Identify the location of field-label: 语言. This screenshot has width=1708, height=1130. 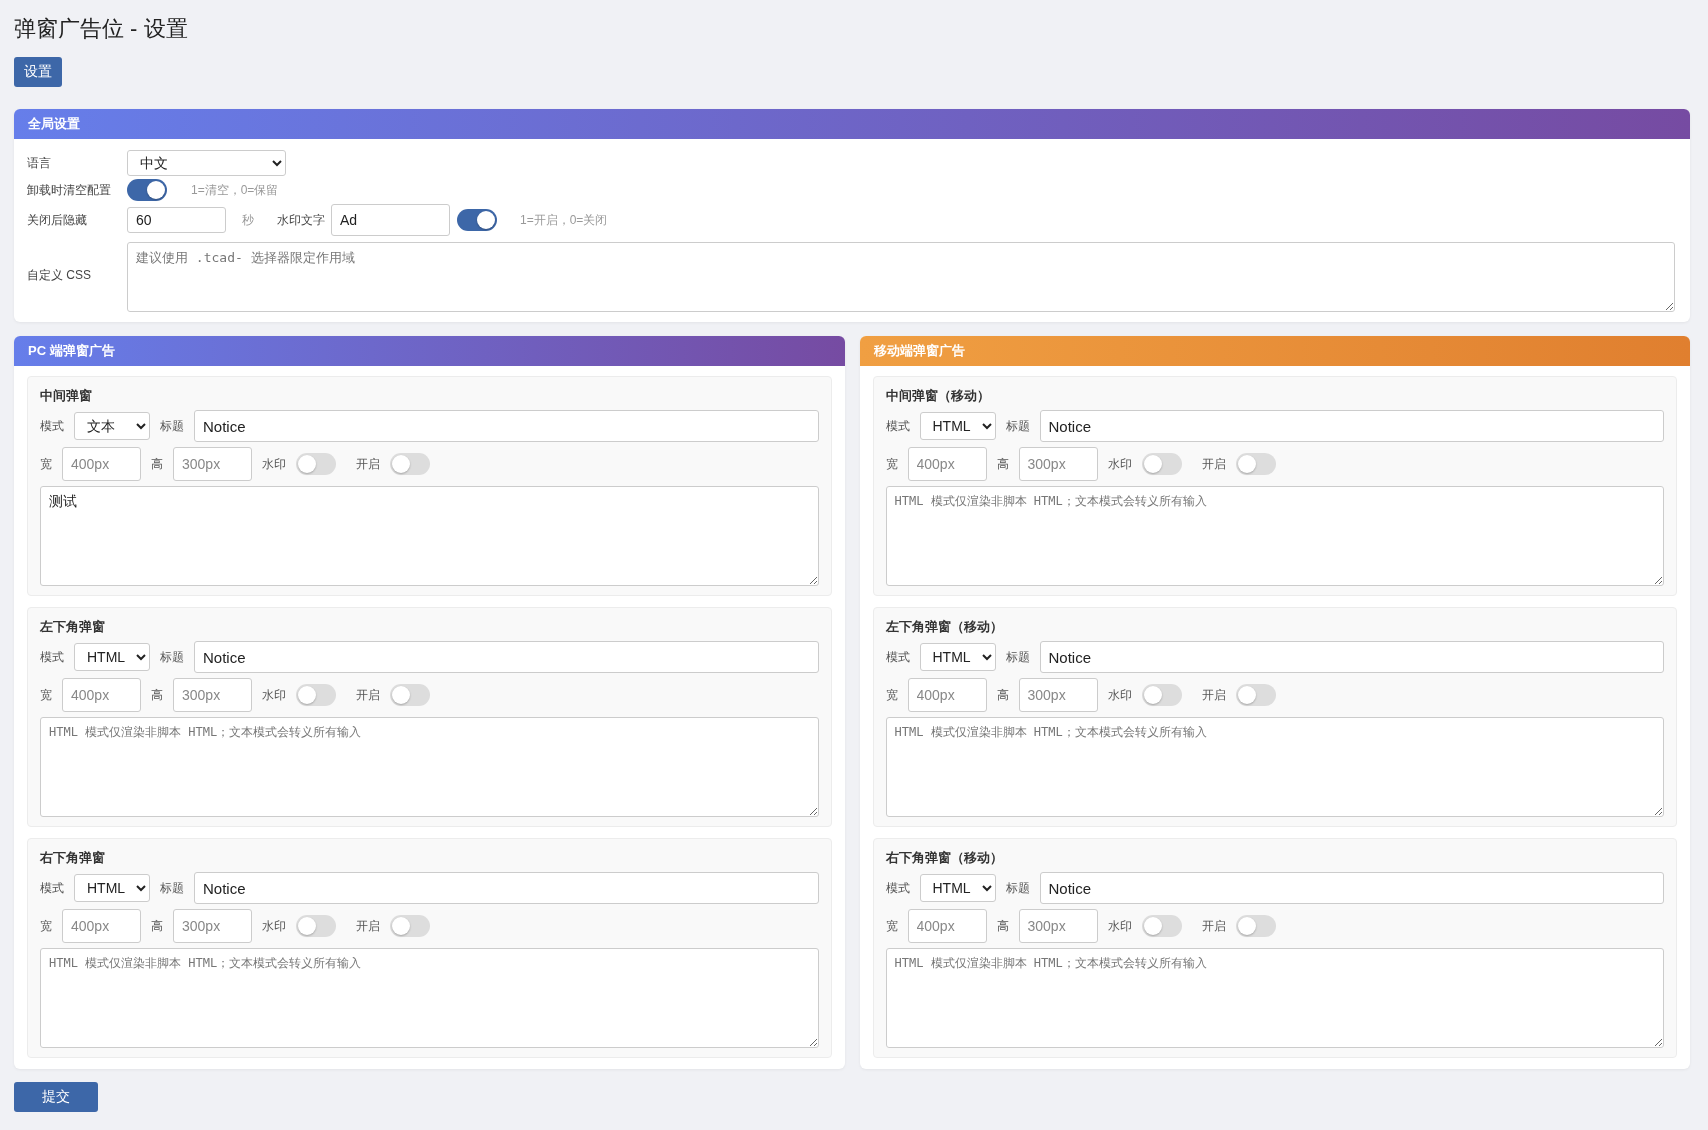
(39, 163).